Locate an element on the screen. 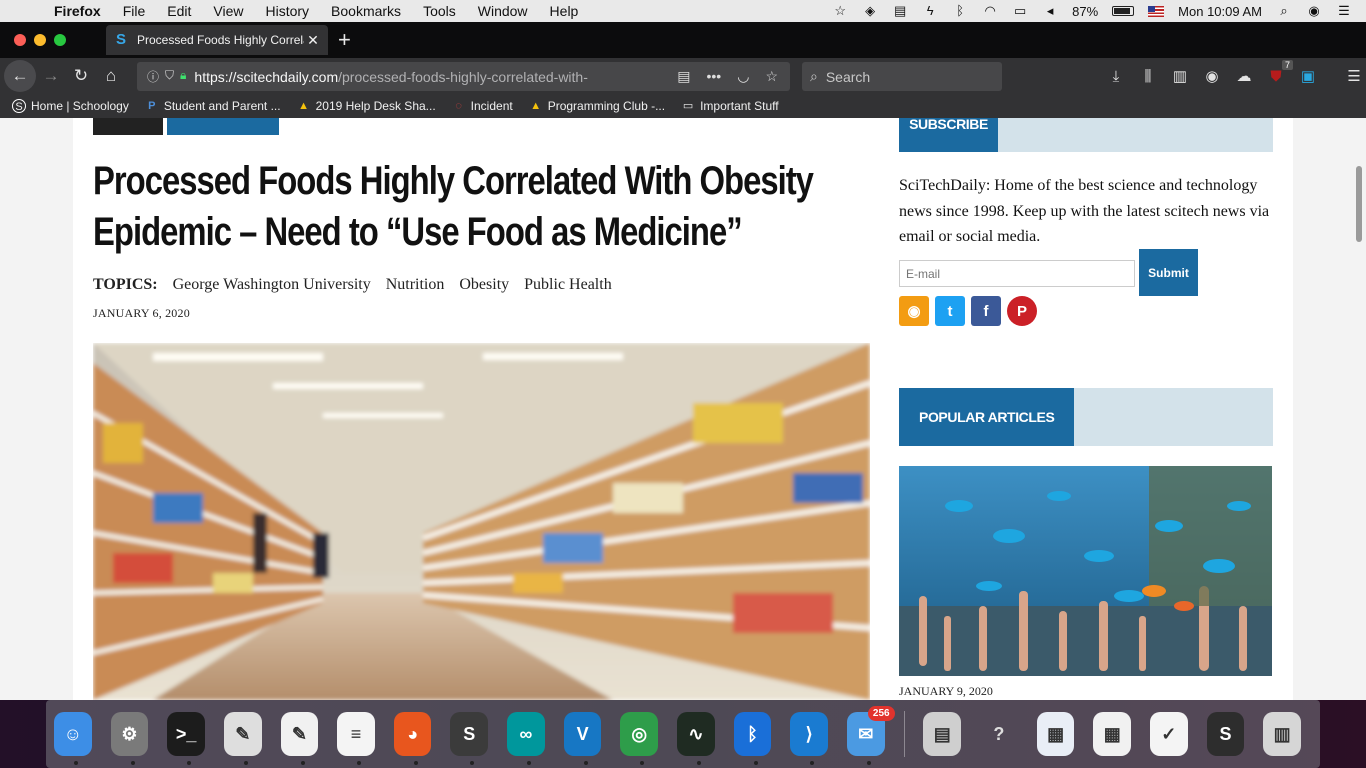 This screenshot has width=1366, height=768. submit-button: Submit is located at coordinates (1168, 272).